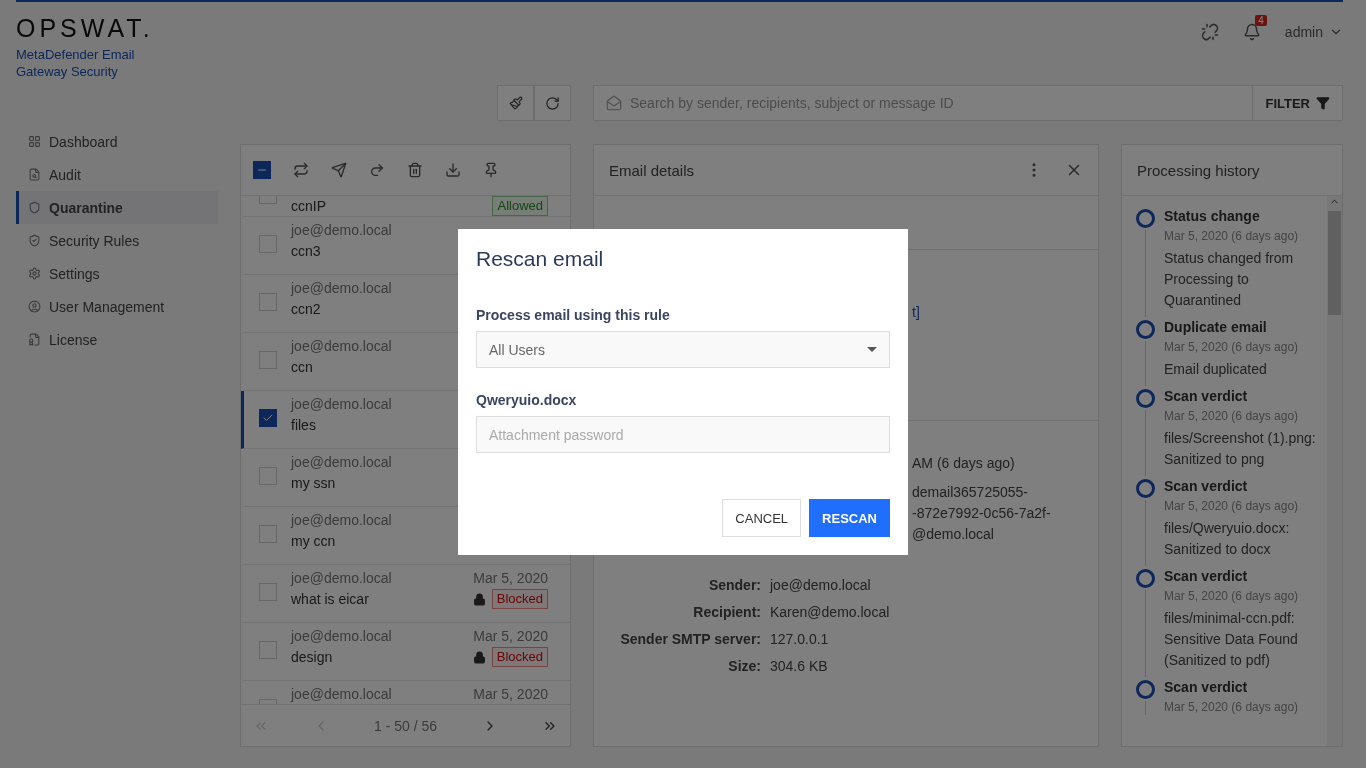 This screenshot has height=768, width=1366. What do you see at coordinates (1261, 20) in the screenshot?
I see `notification-count: 4` at bounding box center [1261, 20].